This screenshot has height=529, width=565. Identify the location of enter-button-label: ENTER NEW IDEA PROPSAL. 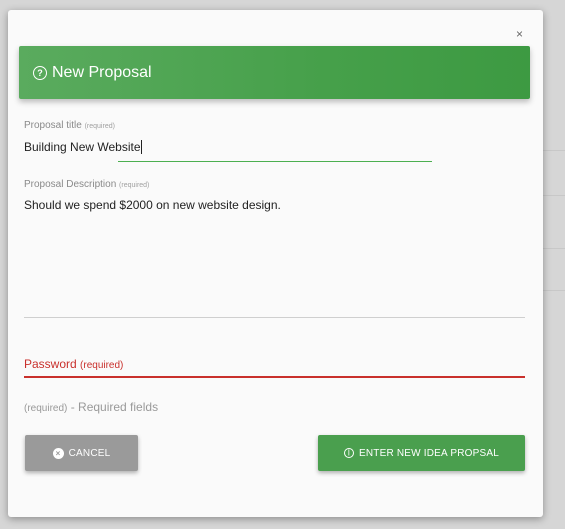
(429, 453).